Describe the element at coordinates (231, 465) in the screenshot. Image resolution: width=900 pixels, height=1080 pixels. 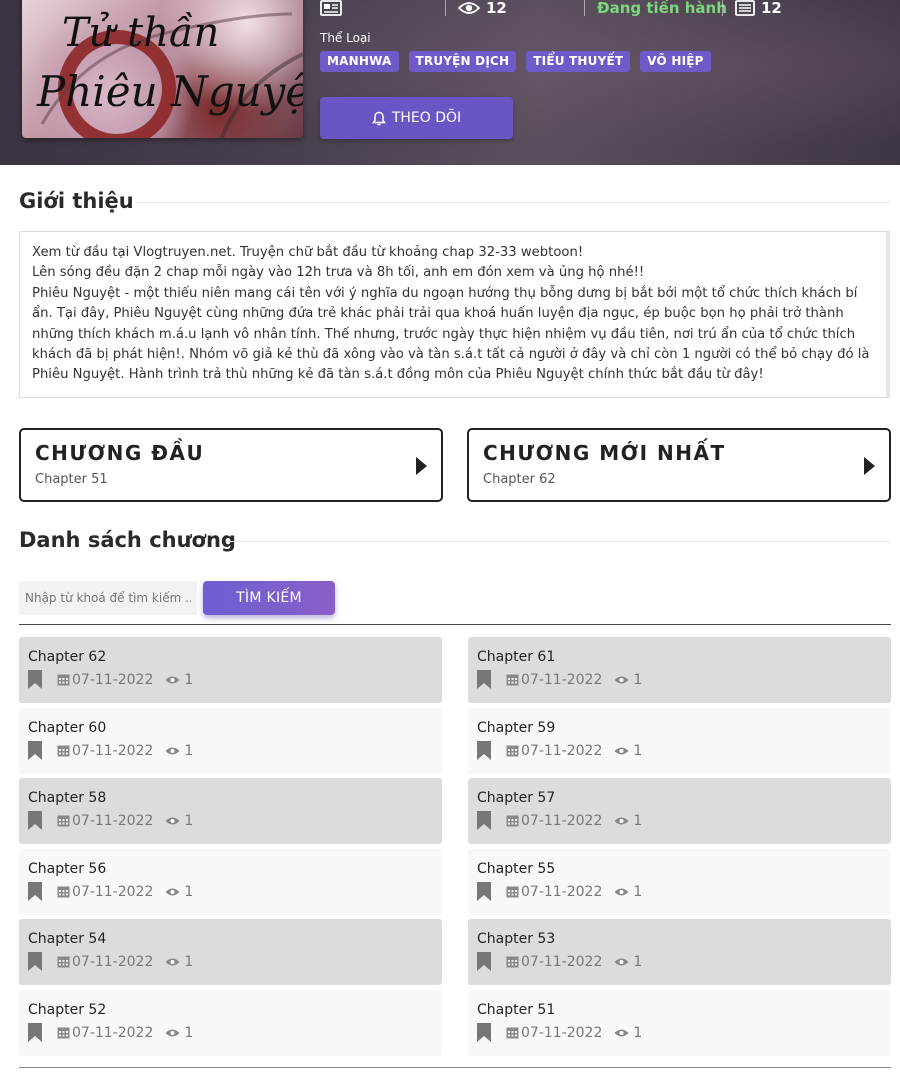
I see `first-chapter-card: CHƯƠNG ĐẦU Chapter 51` at that location.